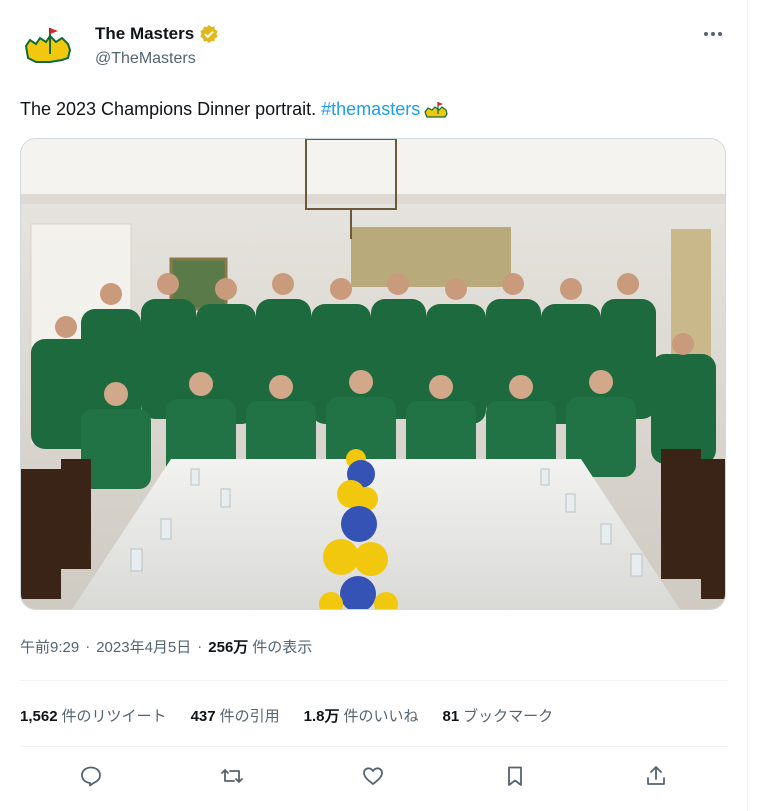  Describe the element at coordinates (282, 647) in the screenshot. I see `views-label: 件の表示` at that location.